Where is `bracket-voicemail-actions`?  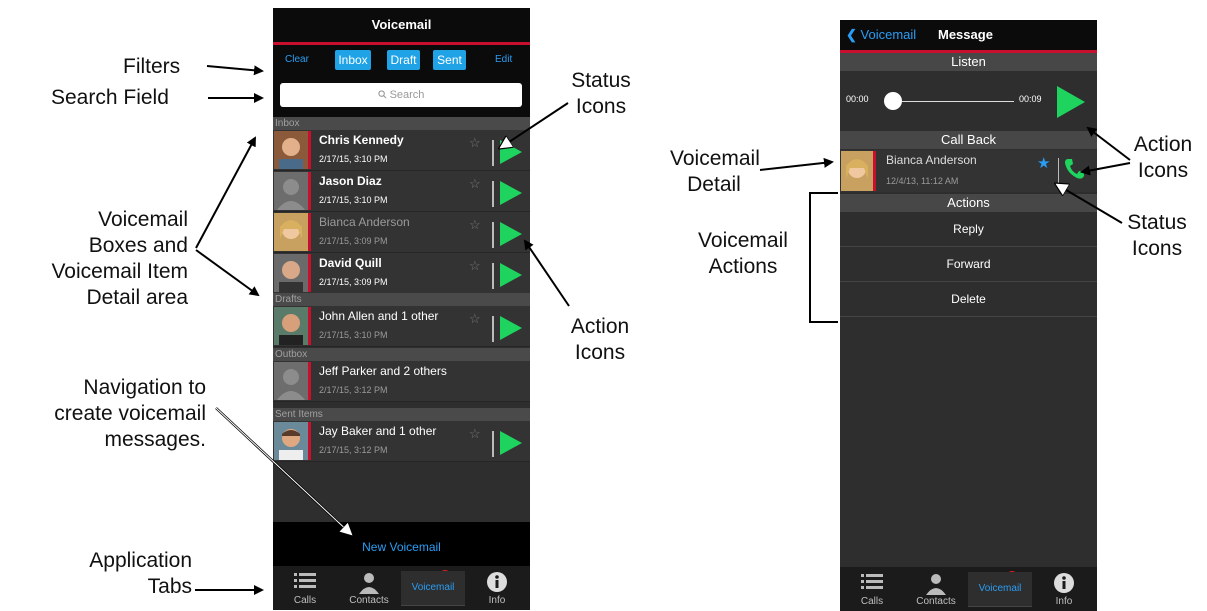 bracket-voicemail-actions is located at coordinates (823, 257).